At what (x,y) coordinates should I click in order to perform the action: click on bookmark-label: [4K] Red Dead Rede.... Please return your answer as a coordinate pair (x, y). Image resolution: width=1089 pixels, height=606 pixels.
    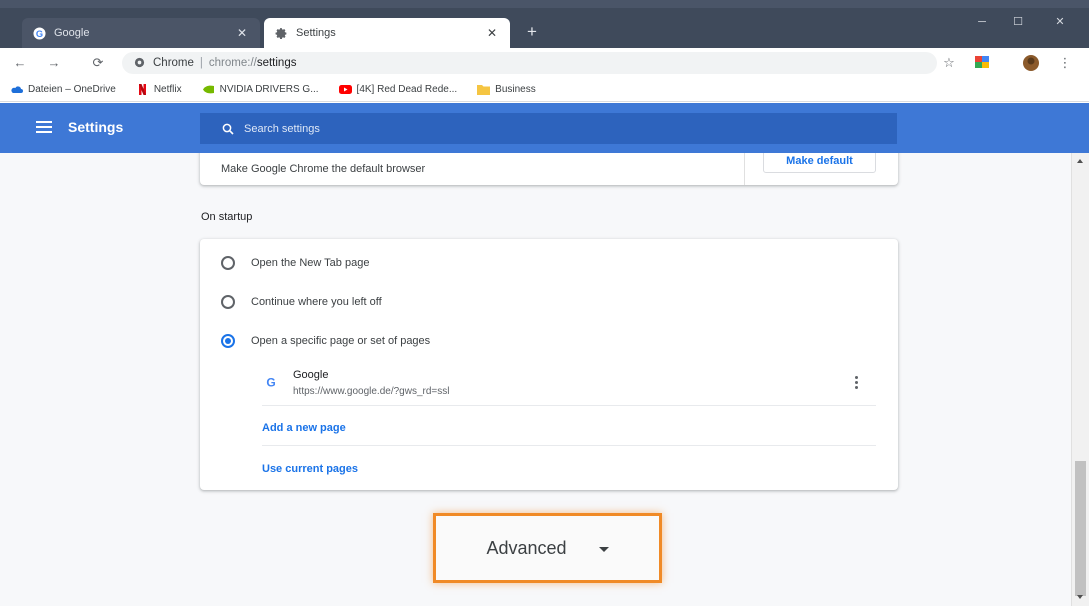
    Looking at the image, I should click on (407, 89).